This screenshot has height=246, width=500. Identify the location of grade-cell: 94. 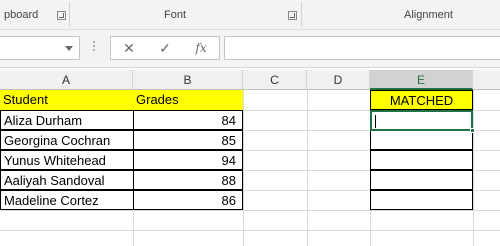
(188, 160).